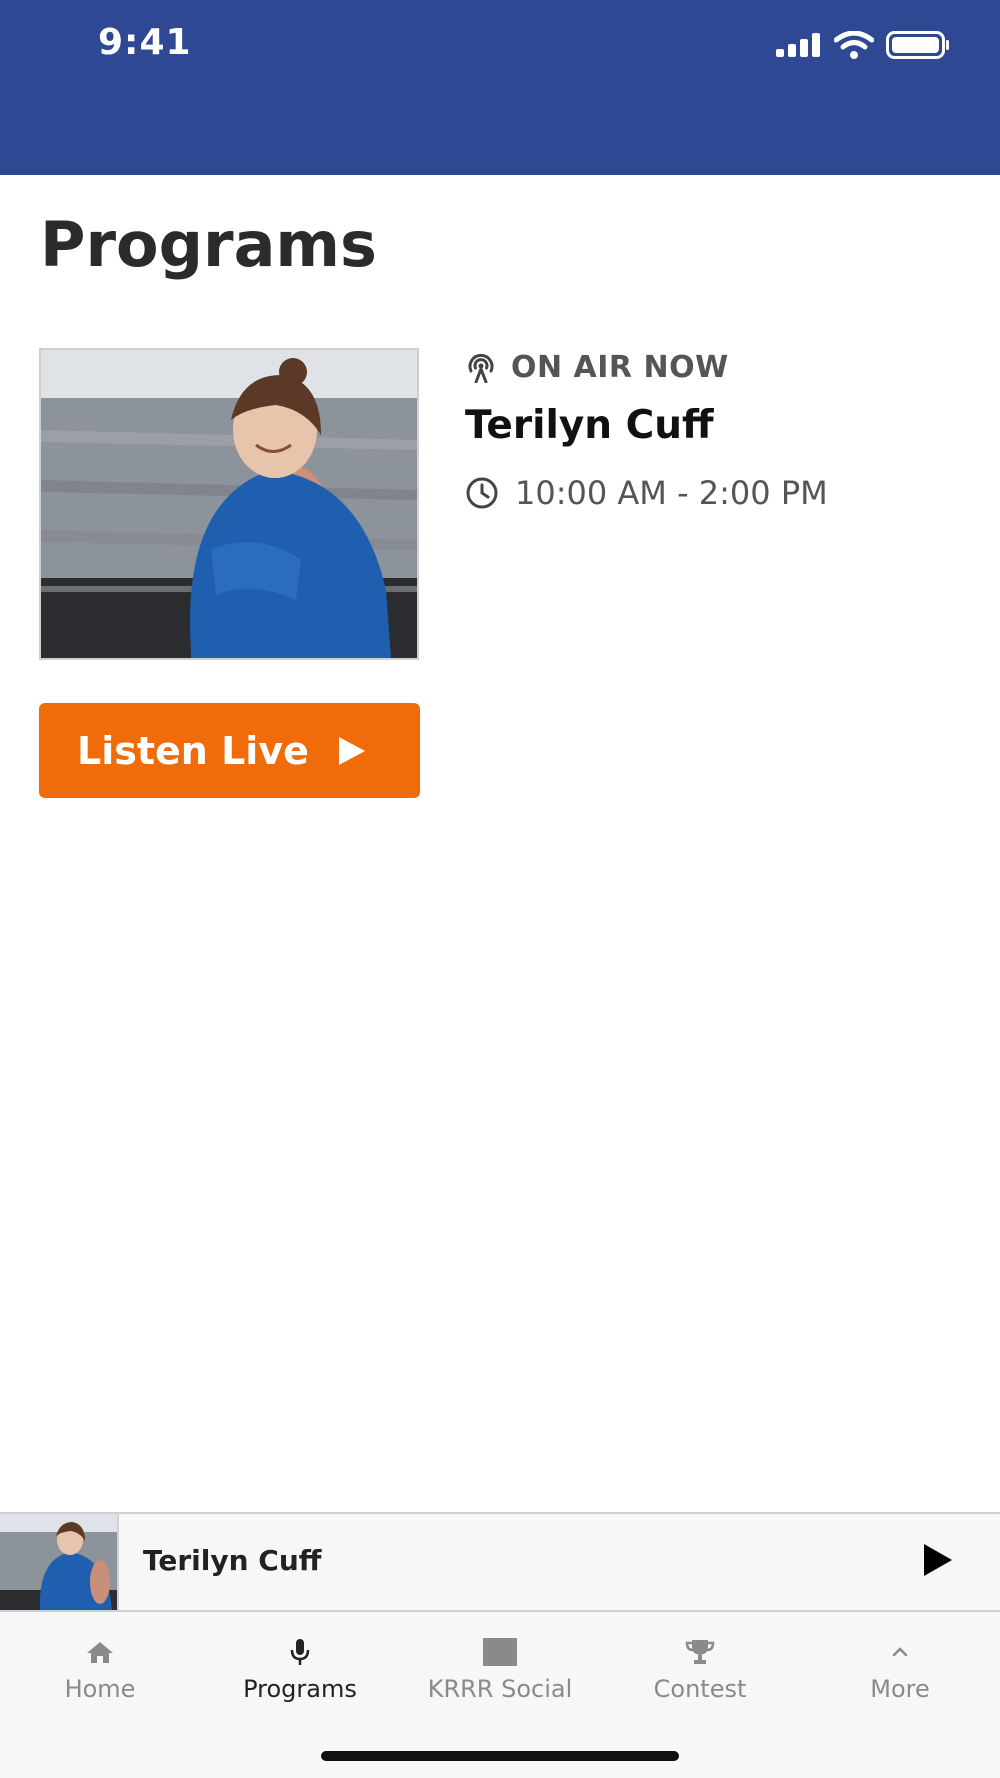  I want to click on battery-icon, so click(917, 45).